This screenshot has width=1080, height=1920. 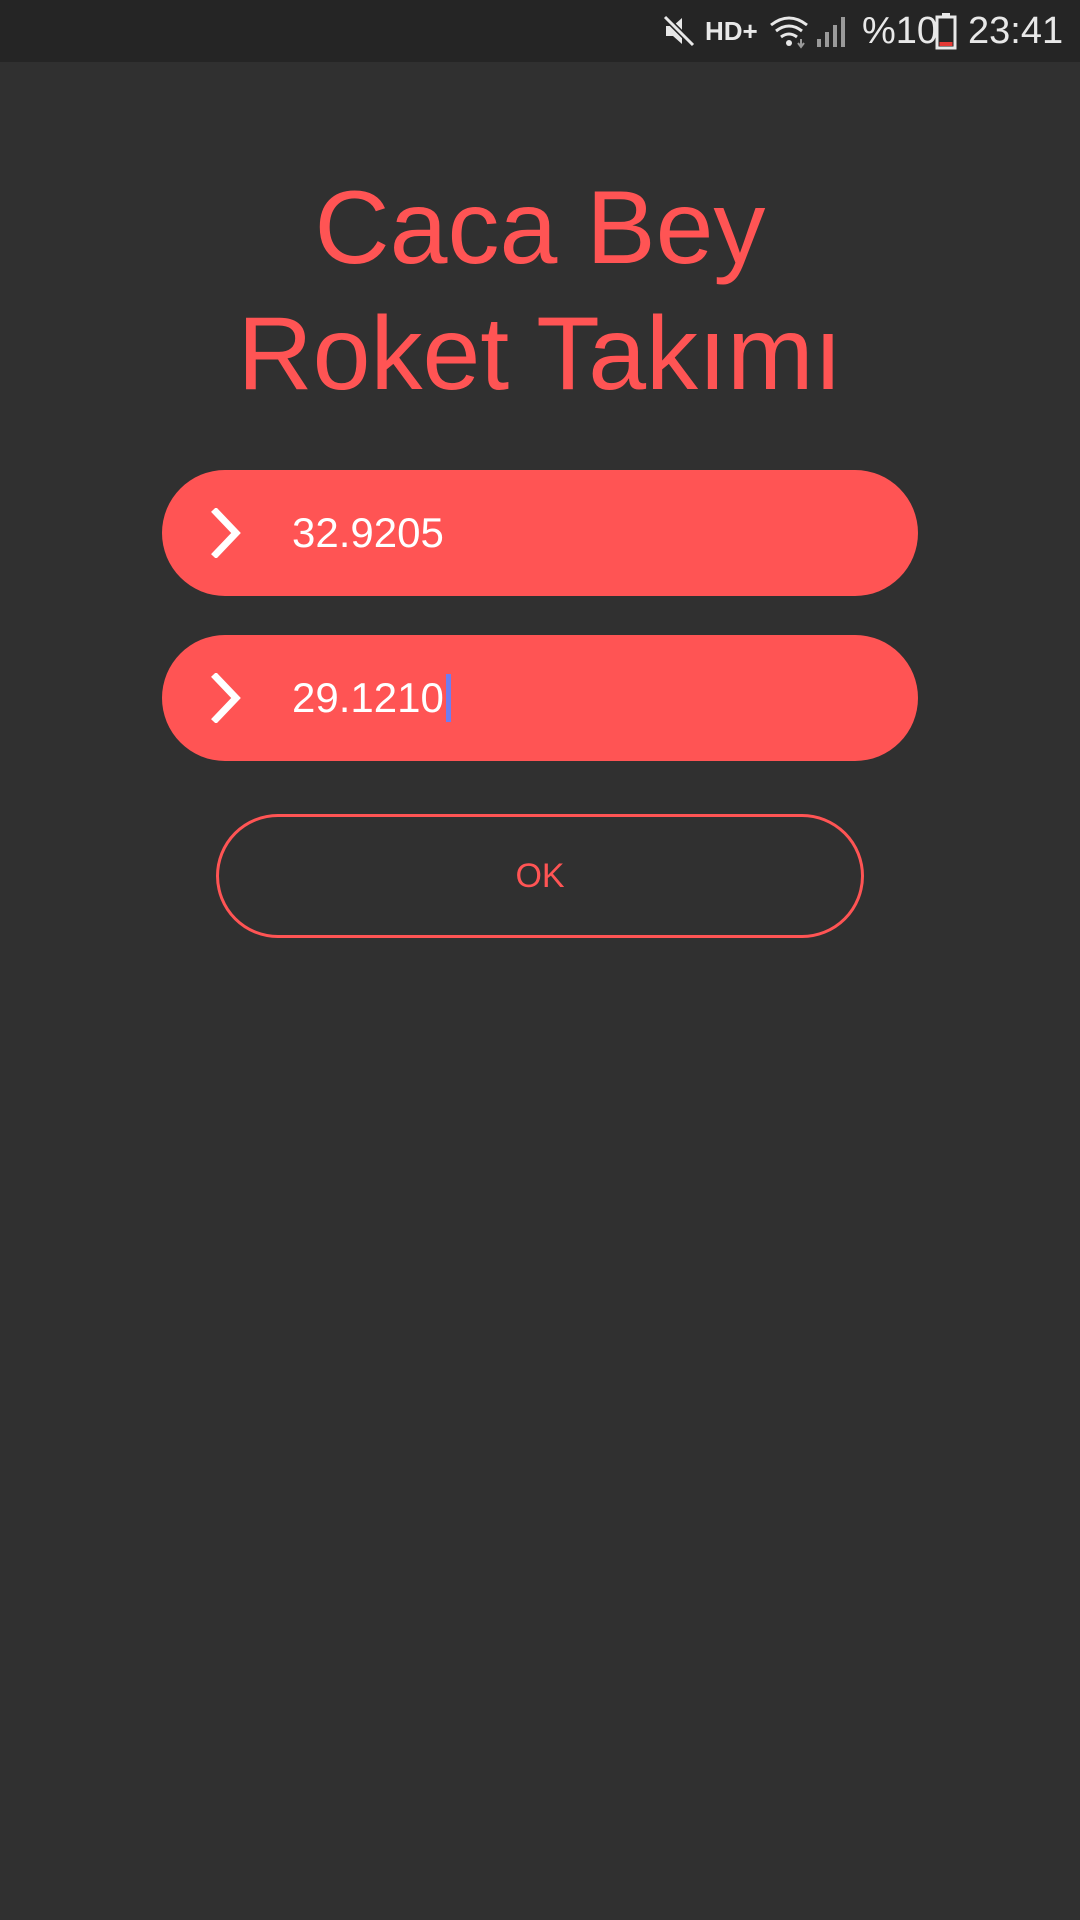 I want to click on ok-button: OK, so click(x=540, y=876).